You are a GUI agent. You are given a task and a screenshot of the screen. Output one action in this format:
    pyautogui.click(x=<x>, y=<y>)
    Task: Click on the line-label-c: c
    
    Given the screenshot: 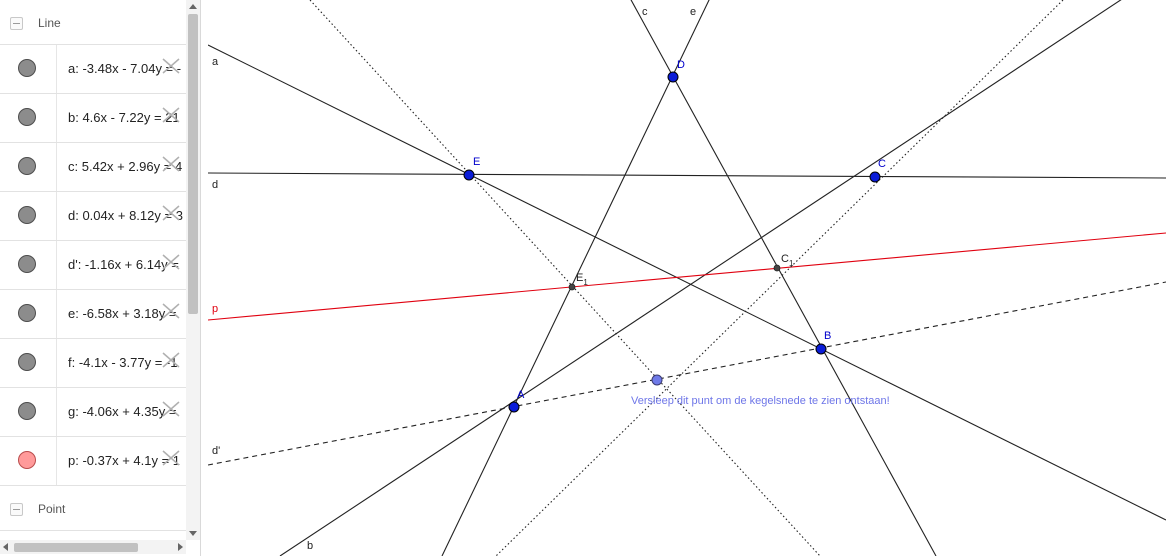 What is the action you would take?
    pyautogui.click(x=645, y=12)
    